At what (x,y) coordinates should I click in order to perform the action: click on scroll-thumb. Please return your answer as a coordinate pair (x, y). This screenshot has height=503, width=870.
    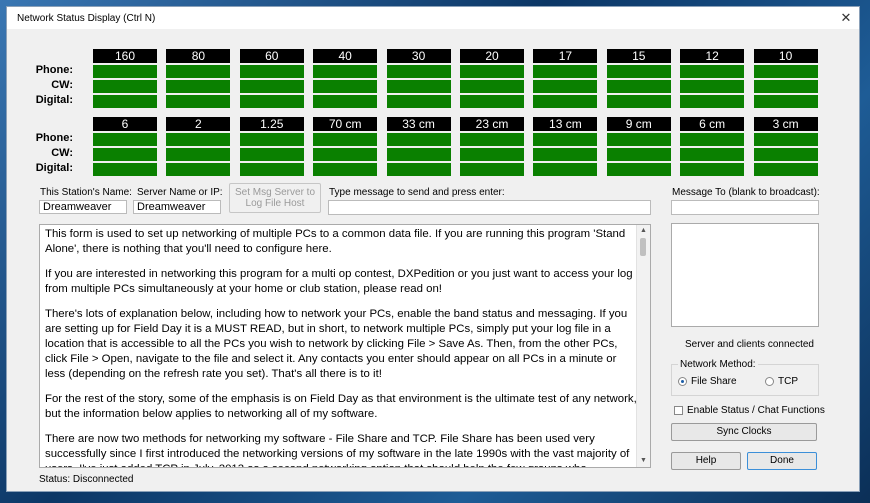
    Looking at the image, I should click on (643, 247).